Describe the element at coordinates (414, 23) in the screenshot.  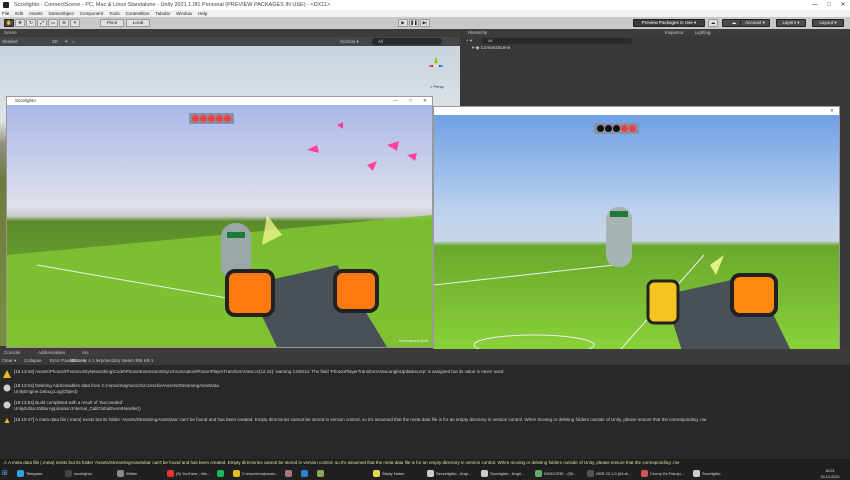
I see `pause-icon: ❚❚` at that location.